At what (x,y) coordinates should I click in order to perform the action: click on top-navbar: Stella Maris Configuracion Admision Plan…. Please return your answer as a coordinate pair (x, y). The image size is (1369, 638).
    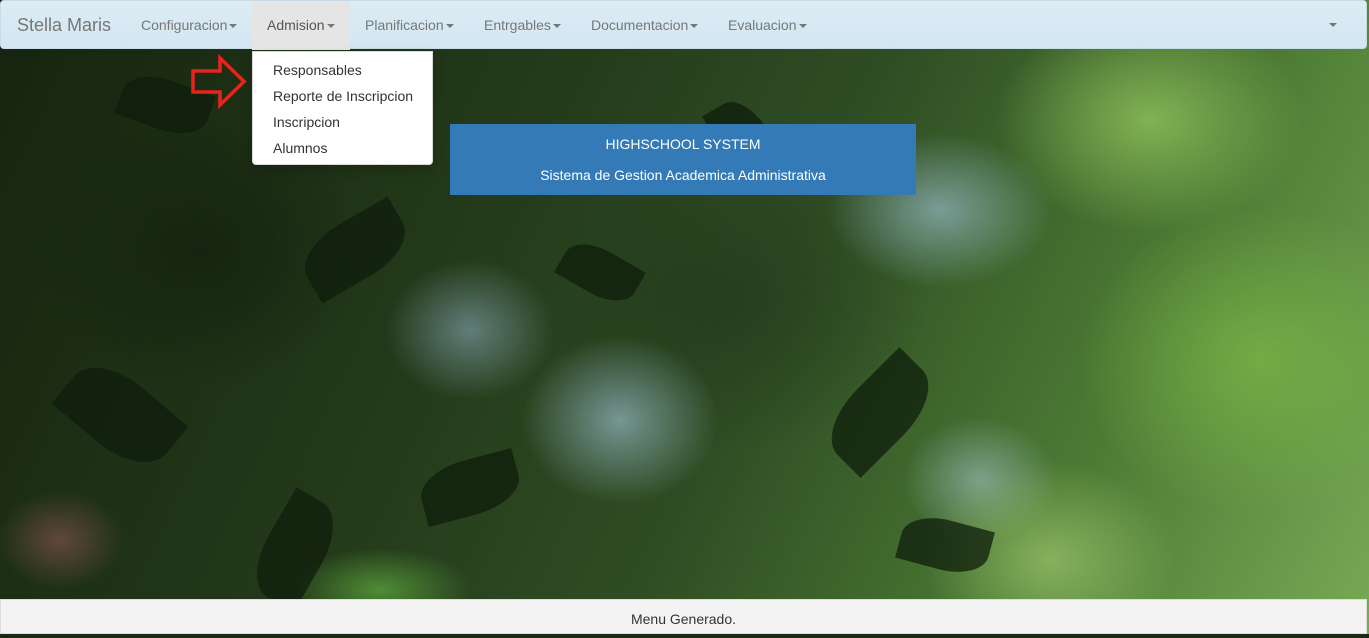
    Looking at the image, I should click on (683, 25).